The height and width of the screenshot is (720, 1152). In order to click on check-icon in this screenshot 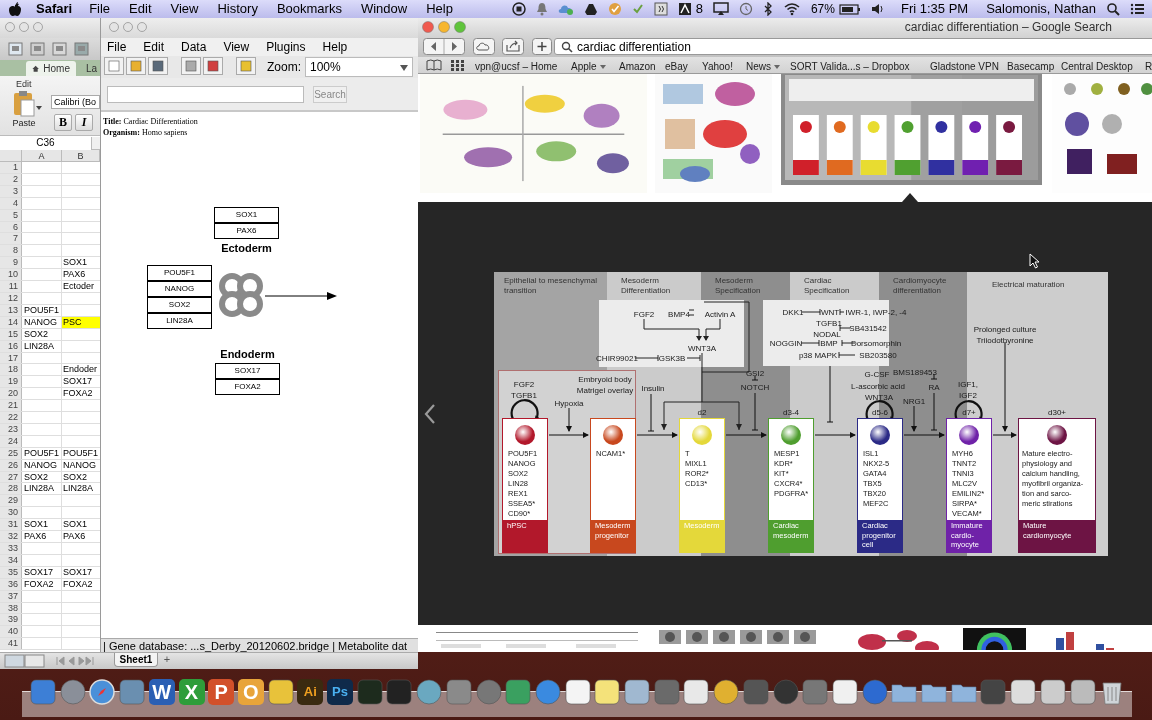, I will do `click(637, 9)`.